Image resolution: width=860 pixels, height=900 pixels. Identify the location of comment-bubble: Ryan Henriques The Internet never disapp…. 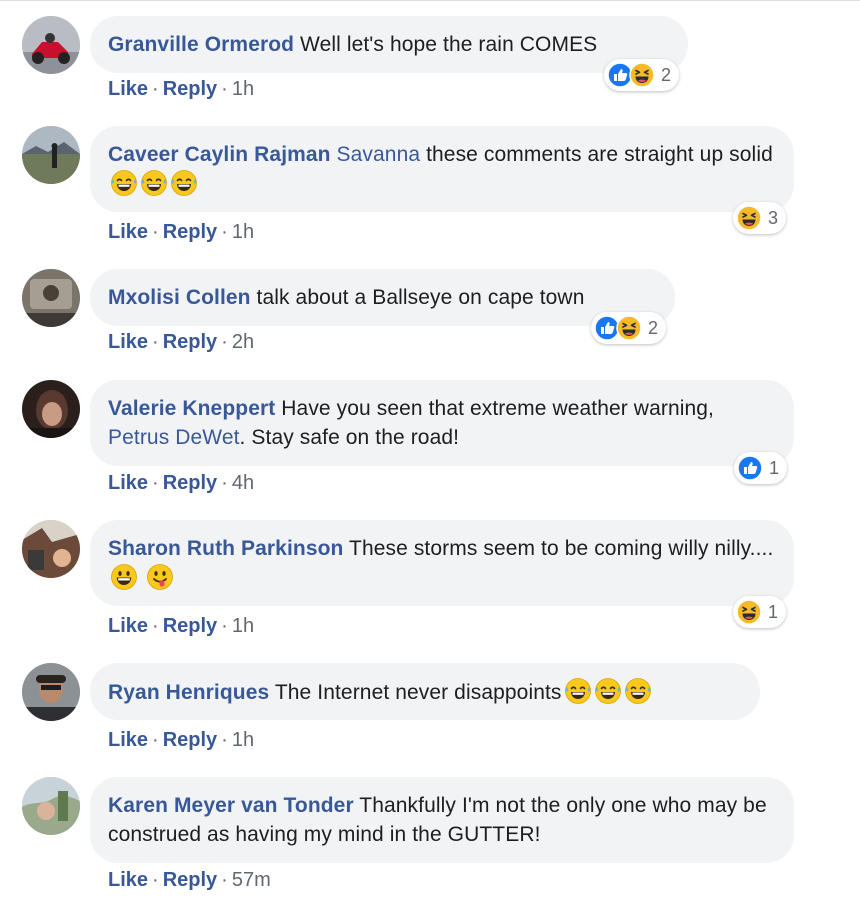
(425, 691).